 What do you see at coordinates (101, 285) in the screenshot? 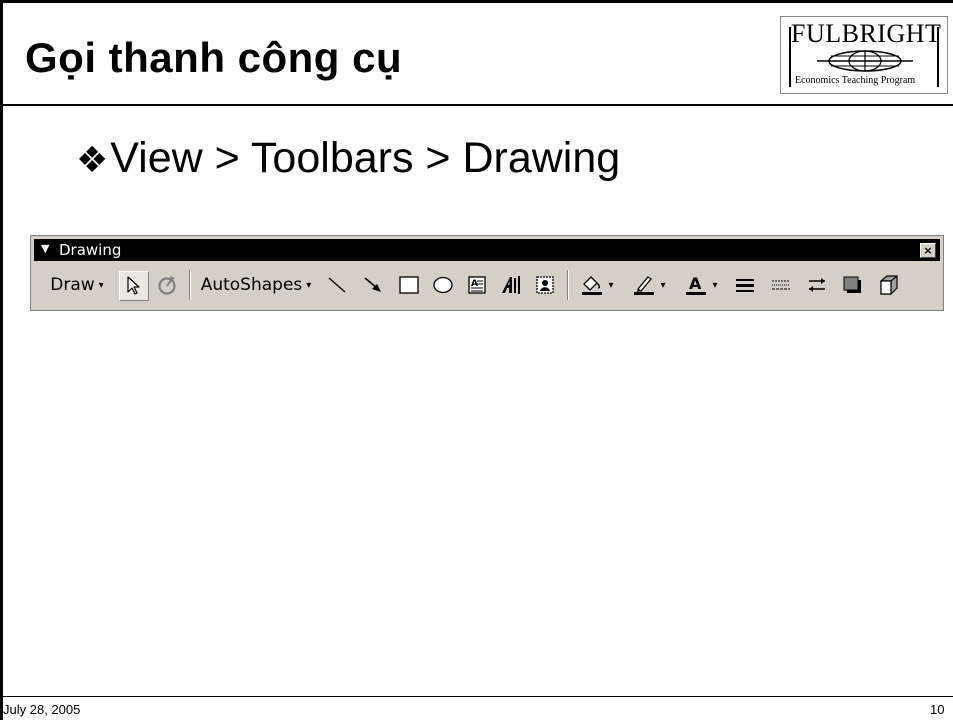
I see `draw-dropdown-icon: ▾` at bounding box center [101, 285].